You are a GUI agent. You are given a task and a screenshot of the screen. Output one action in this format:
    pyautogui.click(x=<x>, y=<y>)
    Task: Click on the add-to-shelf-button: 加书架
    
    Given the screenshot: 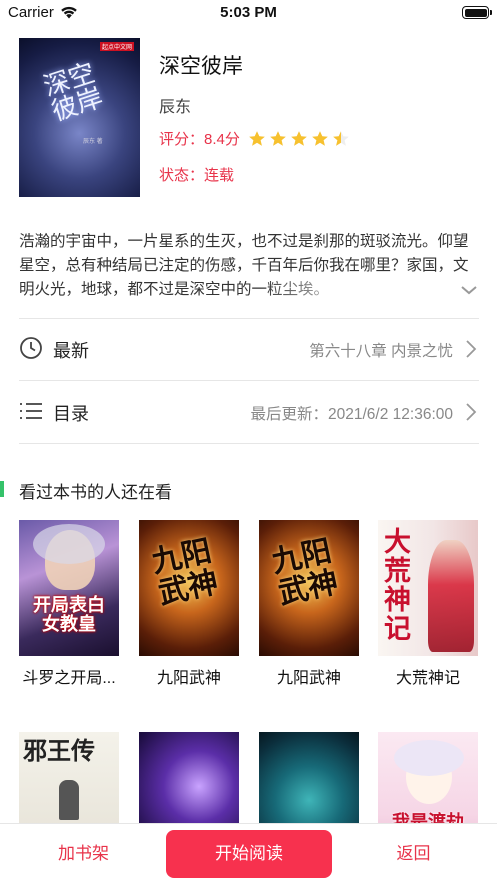 What is the action you would take?
    pyautogui.click(x=83, y=854)
    